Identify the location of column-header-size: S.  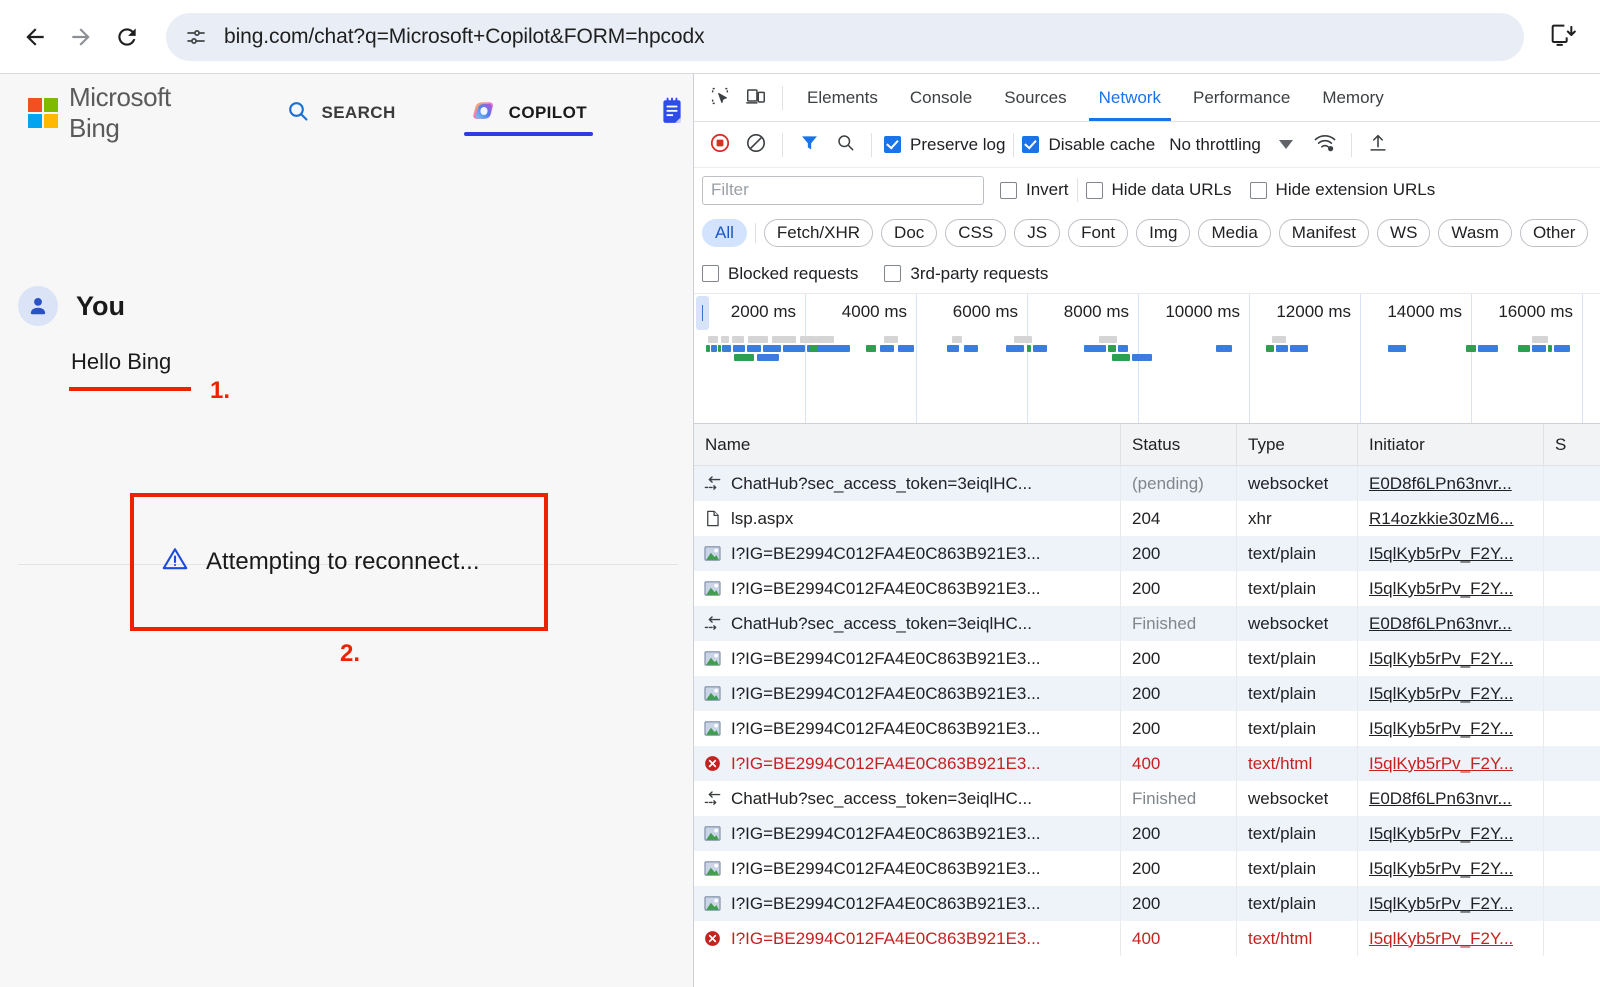
(1572, 445).